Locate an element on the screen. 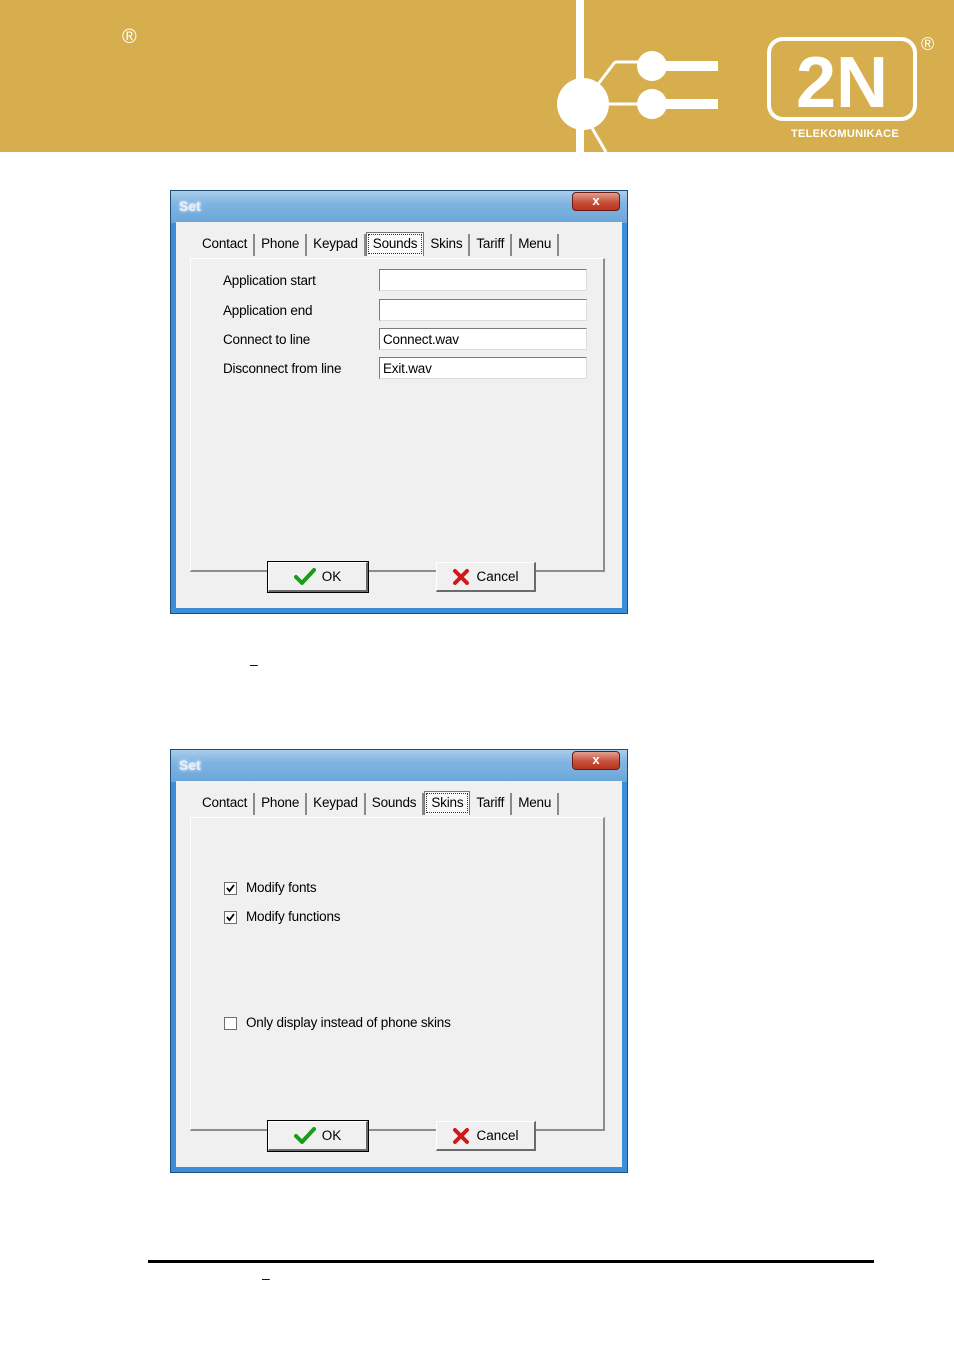 The height and width of the screenshot is (1350, 954). circuit-decoration-icon is located at coordinates (637, 76).